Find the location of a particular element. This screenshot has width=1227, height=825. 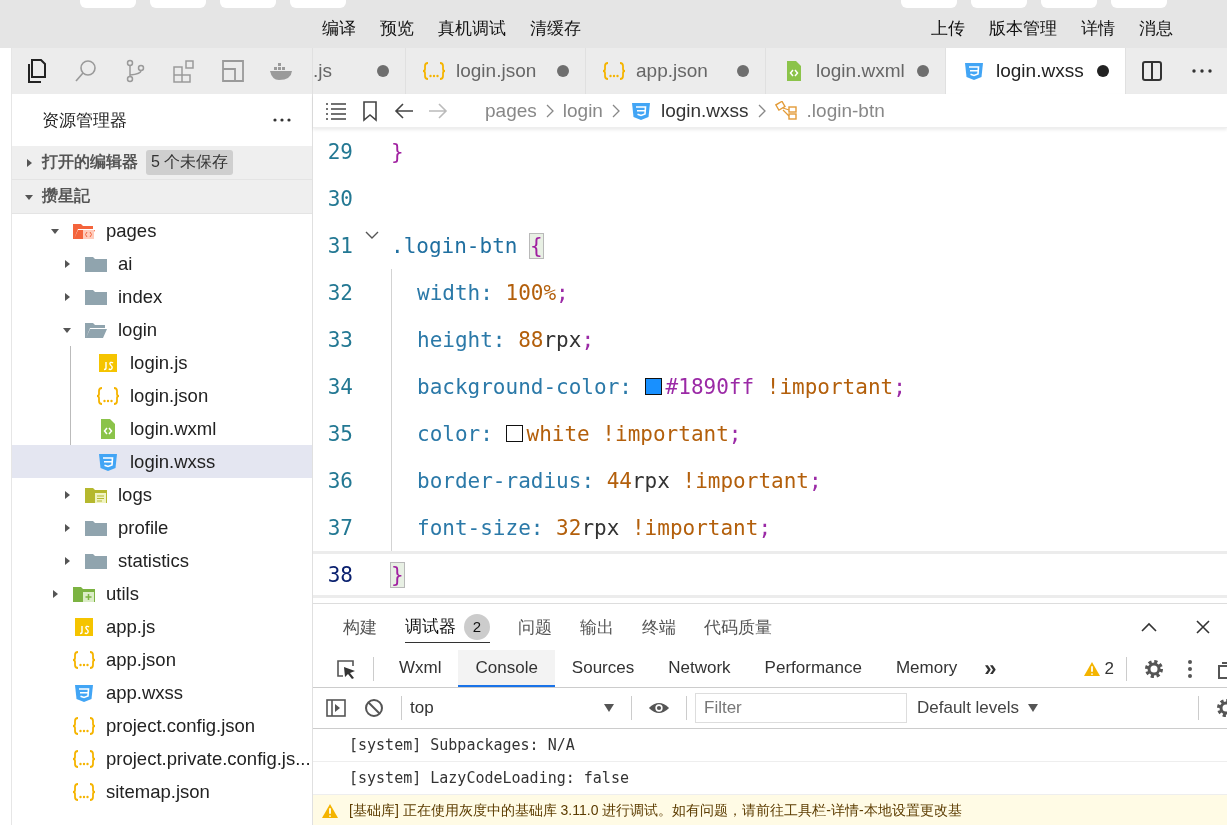

warning-counter: 2 is located at coordinates (1098, 668).